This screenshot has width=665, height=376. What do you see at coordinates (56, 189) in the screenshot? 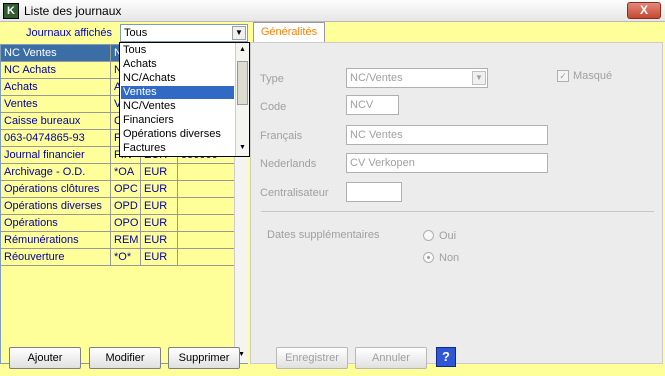
I see `journal-name-cell: Opérations clôtures` at bounding box center [56, 189].